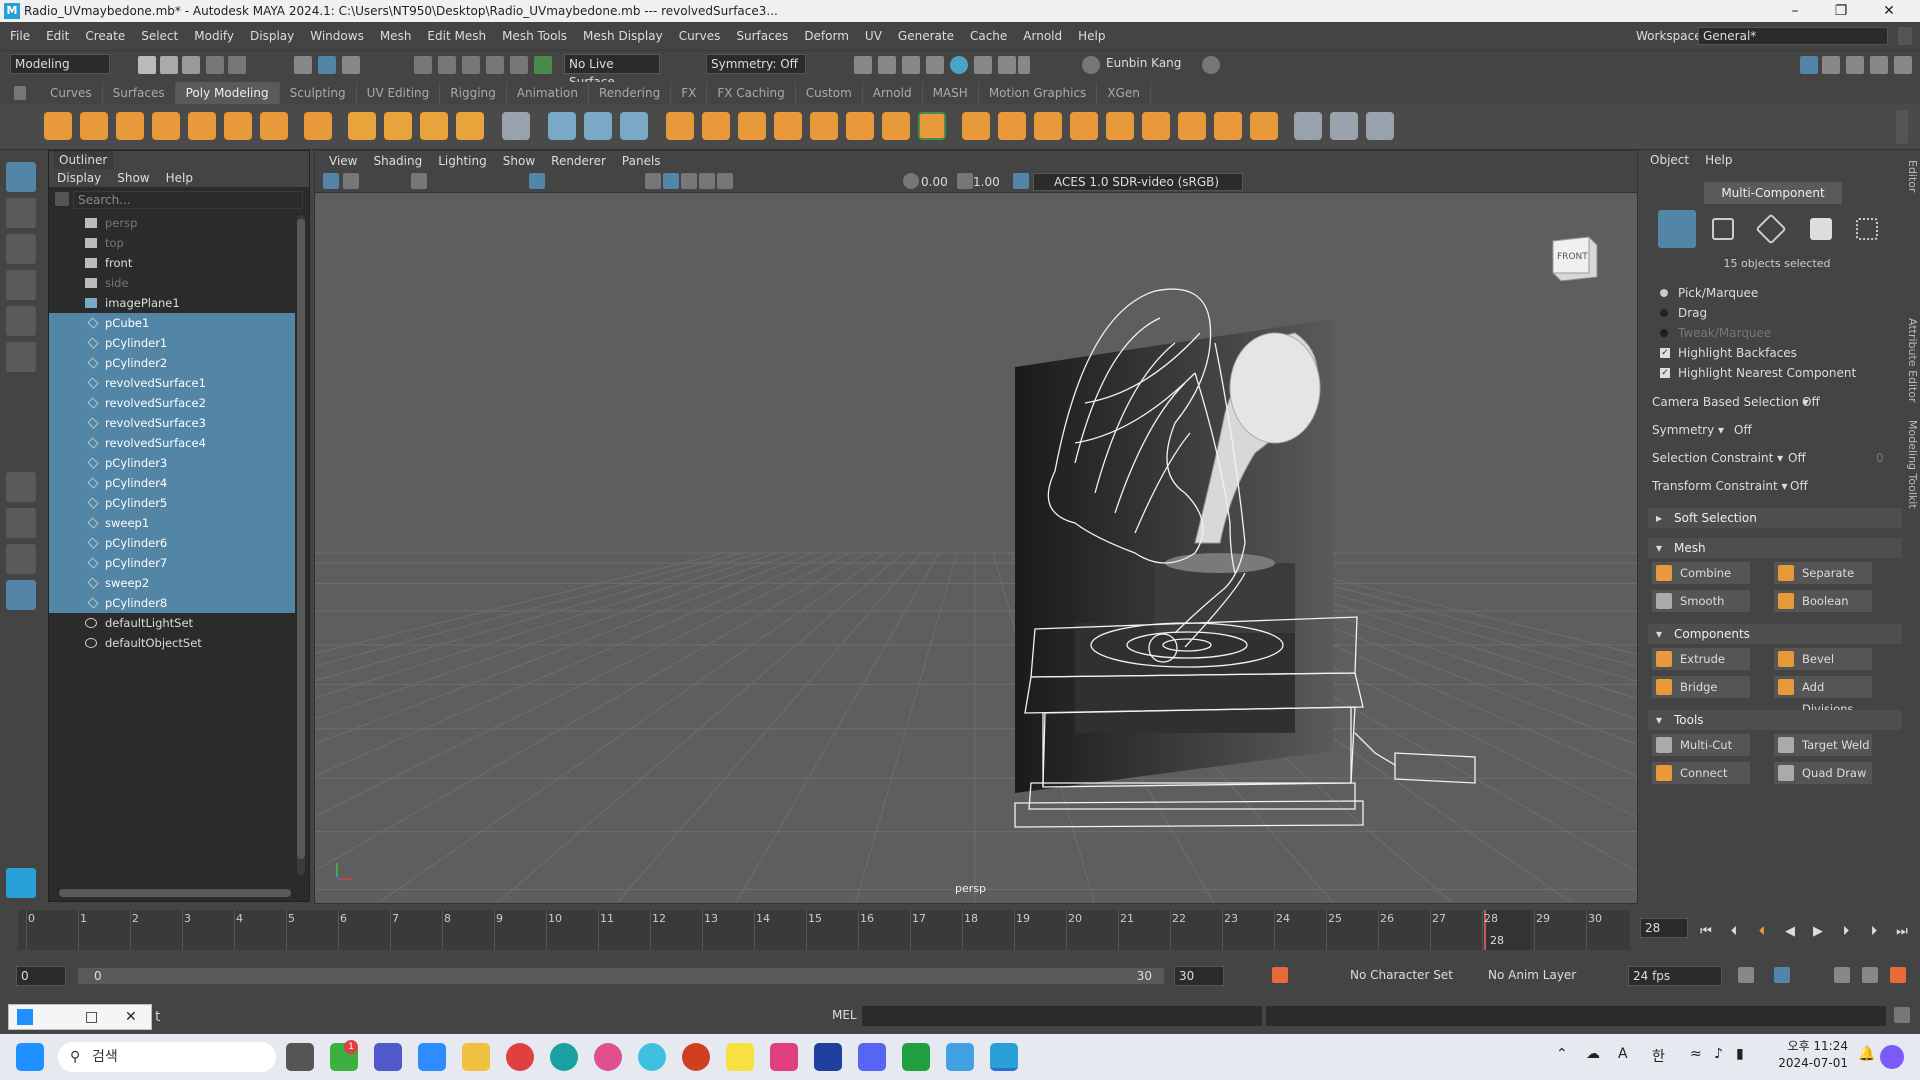 The image size is (1920, 1080). What do you see at coordinates (873, 36) in the screenshot?
I see `menu-uv: UV` at bounding box center [873, 36].